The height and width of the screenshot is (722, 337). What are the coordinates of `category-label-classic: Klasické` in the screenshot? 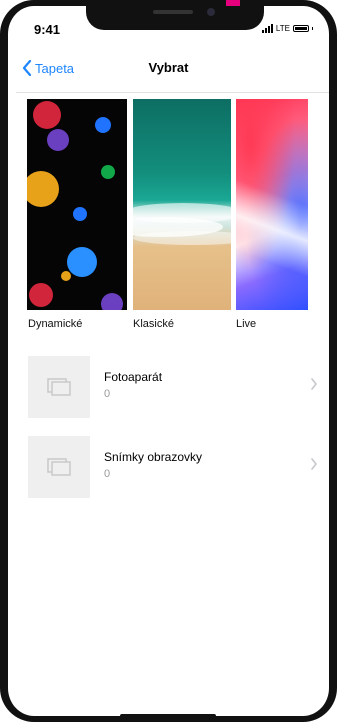 It's located at (153, 324).